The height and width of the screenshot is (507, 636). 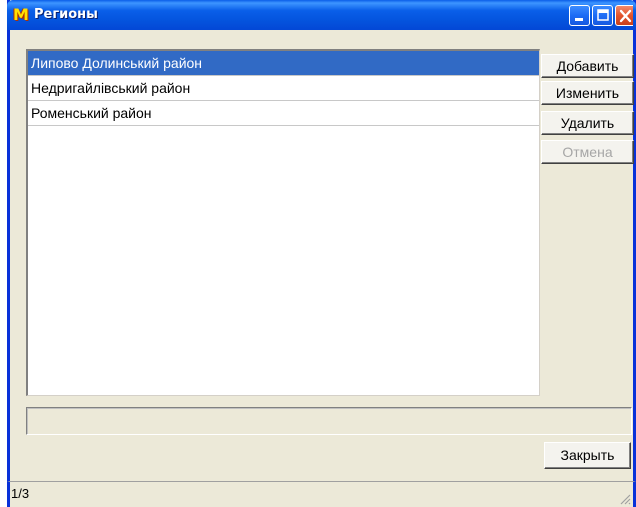 What do you see at coordinates (587, 455) in the screenshot?
I see `close-button: Закрыть` at bounding box center [587, 455].